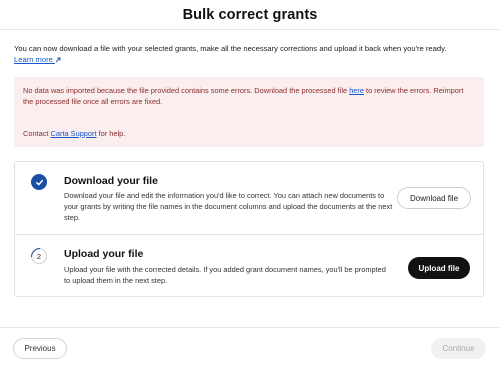 This screenshot has width=500, height=370. What do you see at coordinates (39, 256) in the screenshot?
I see `step-number-icon: 2` at bounding box center [39, 256].